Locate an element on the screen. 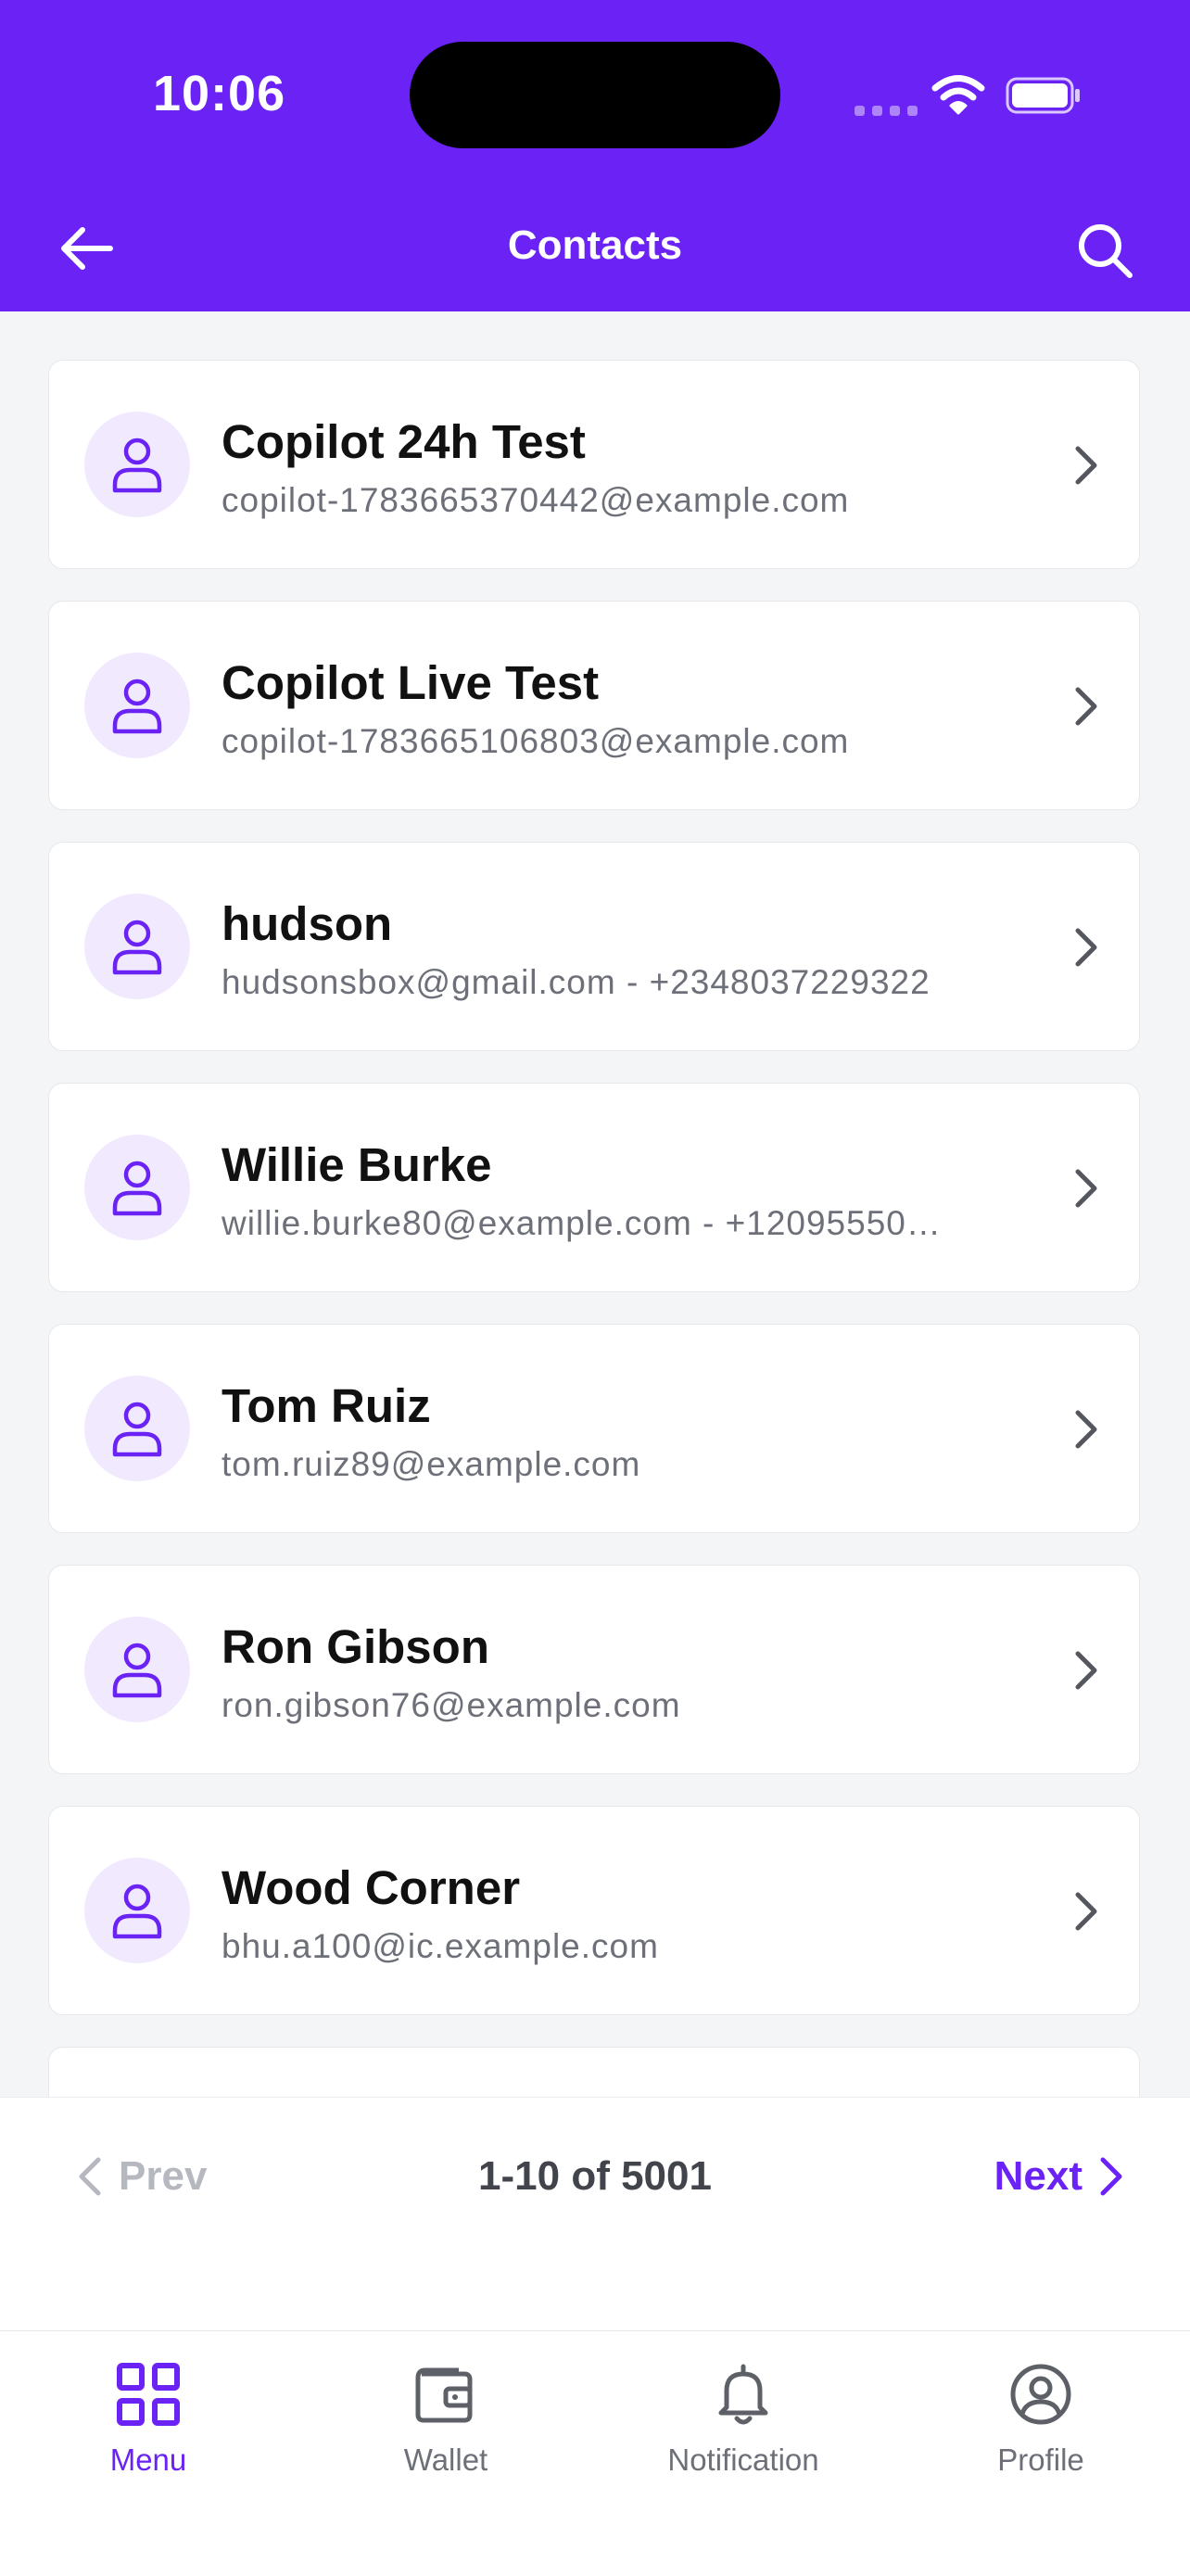  contact-card: Tom Ruiz tom.ruiz89@example.com is located at coordinates (594, 1428).